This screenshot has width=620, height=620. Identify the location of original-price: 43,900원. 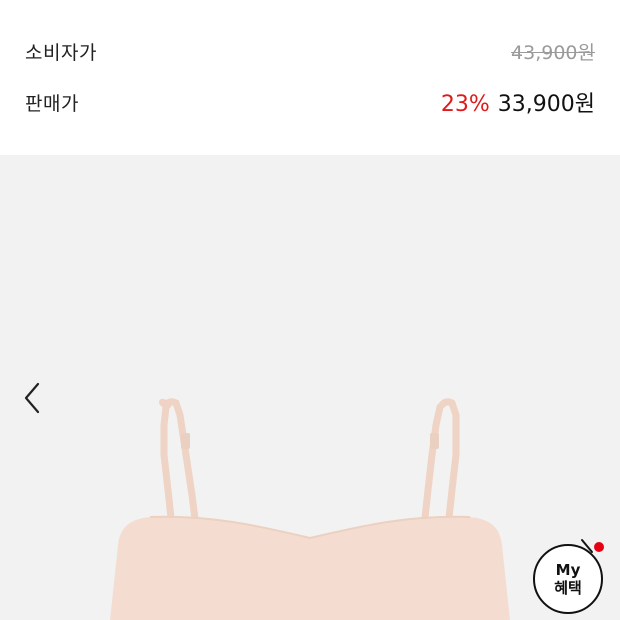
(553, 52).